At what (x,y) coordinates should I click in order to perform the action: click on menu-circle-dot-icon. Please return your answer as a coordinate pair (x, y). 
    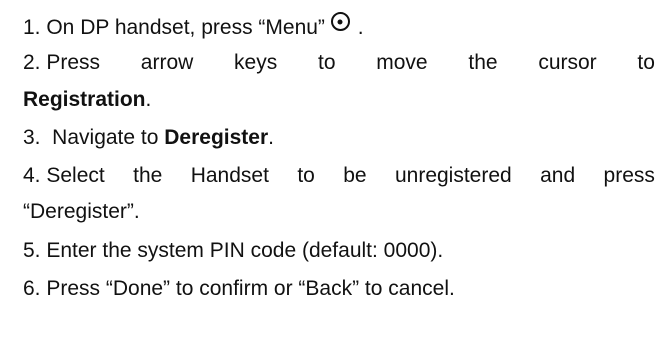
    Looking at the image, I should click on (340, 21).